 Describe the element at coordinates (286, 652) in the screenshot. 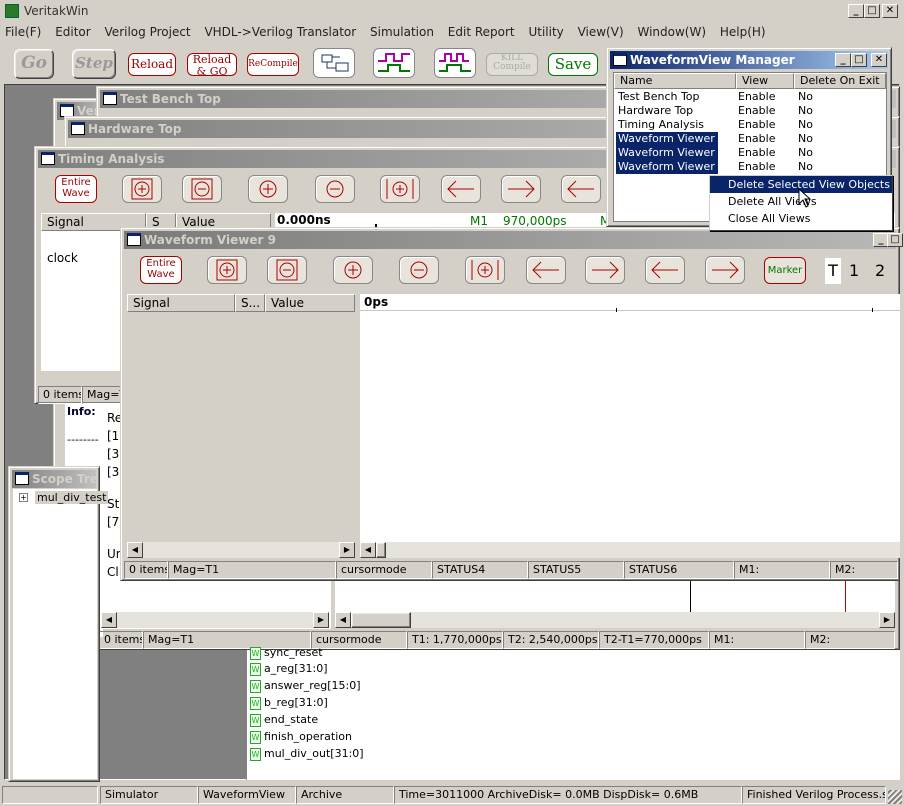

I see `signal-item: Wsync_reset` at that location.